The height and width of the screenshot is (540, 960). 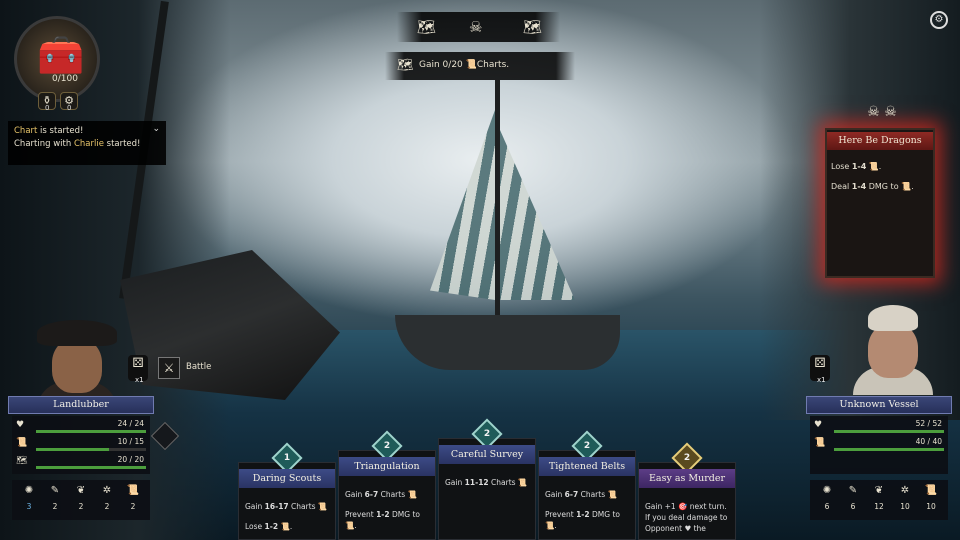 What do you see at coordinates (139, 380) in the screenshot?
I see `player-dice-count: x1` at bounding box center [139, 380].